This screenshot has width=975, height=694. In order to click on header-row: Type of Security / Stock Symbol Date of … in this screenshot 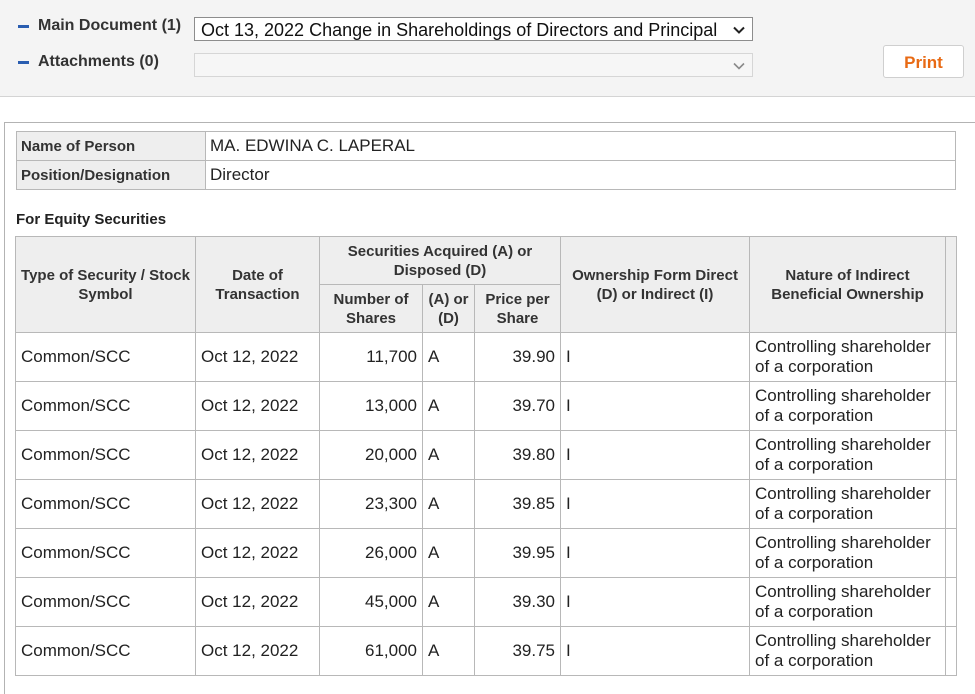, I will do `click(486, 284)`.